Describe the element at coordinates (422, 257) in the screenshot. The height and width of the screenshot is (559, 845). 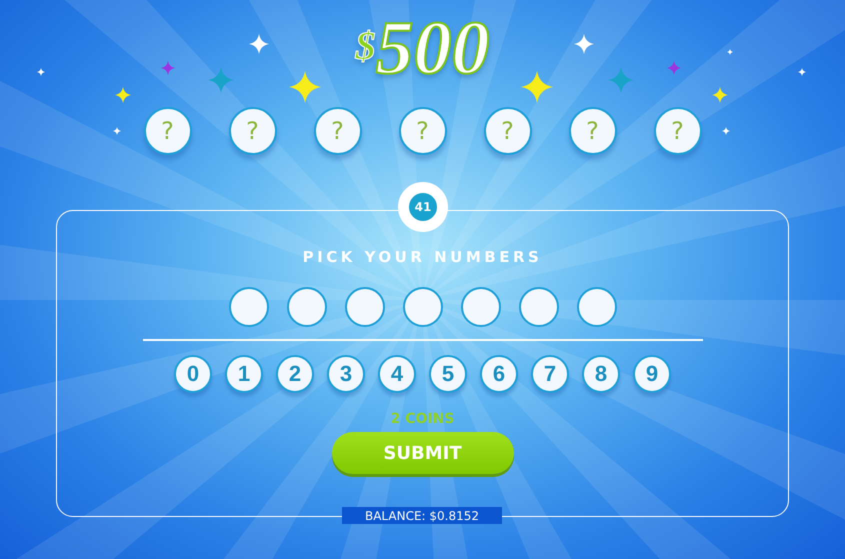
I see `panel-heading: PICK YOUR NUMBERS` at that location.